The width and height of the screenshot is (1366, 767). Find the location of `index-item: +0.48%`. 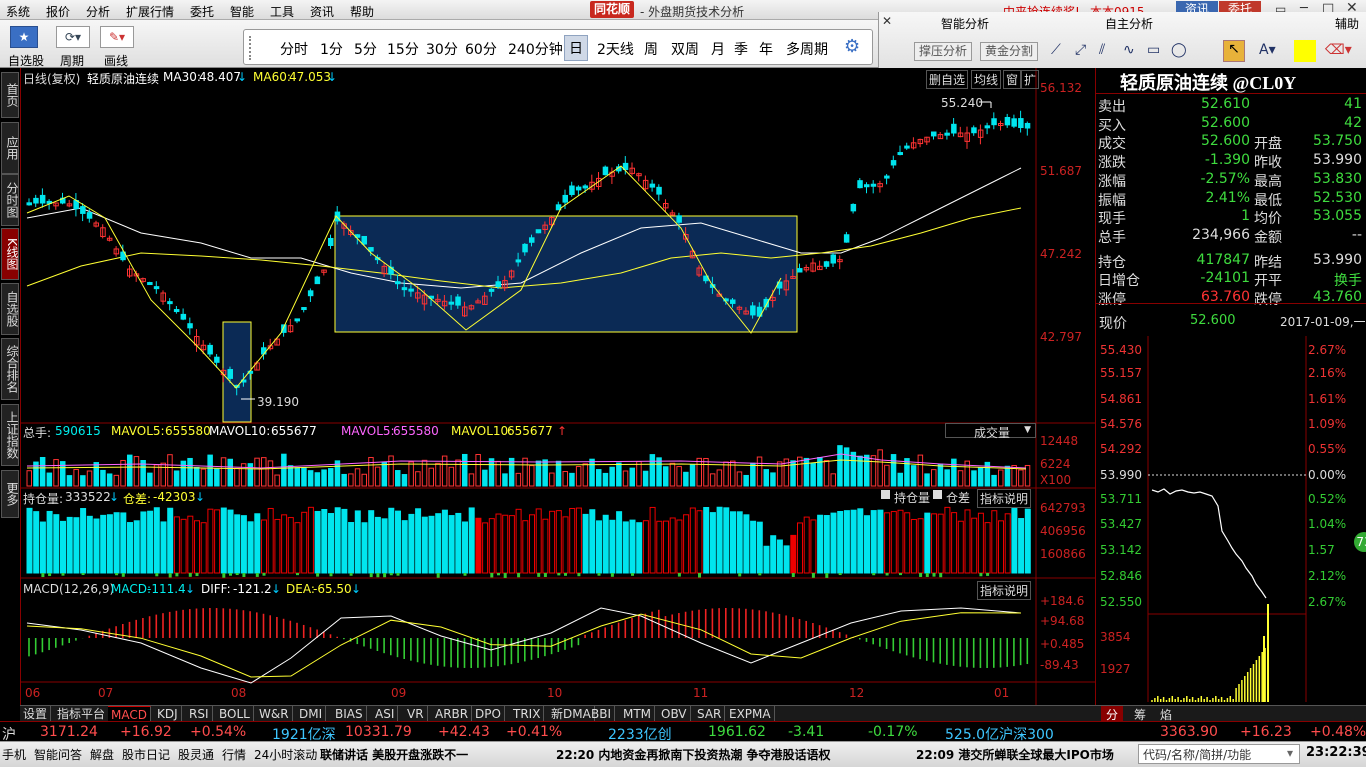

index-item: +0.48% is located at coordinates (1338, 732).